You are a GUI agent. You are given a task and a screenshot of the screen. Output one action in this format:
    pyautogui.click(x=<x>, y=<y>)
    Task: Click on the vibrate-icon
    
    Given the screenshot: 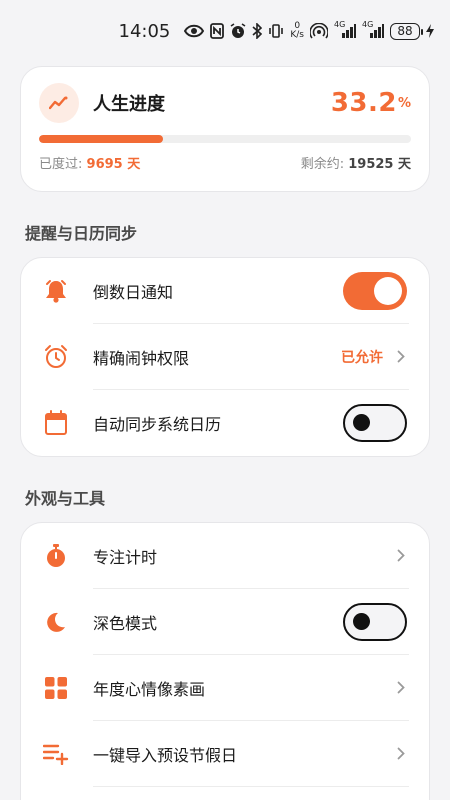 What is the action you would take?
    pyautogui.click(x=276, y=31)
    